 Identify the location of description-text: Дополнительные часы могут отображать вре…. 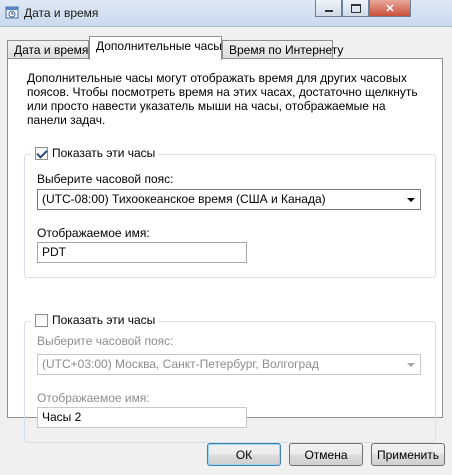
(222, 99).